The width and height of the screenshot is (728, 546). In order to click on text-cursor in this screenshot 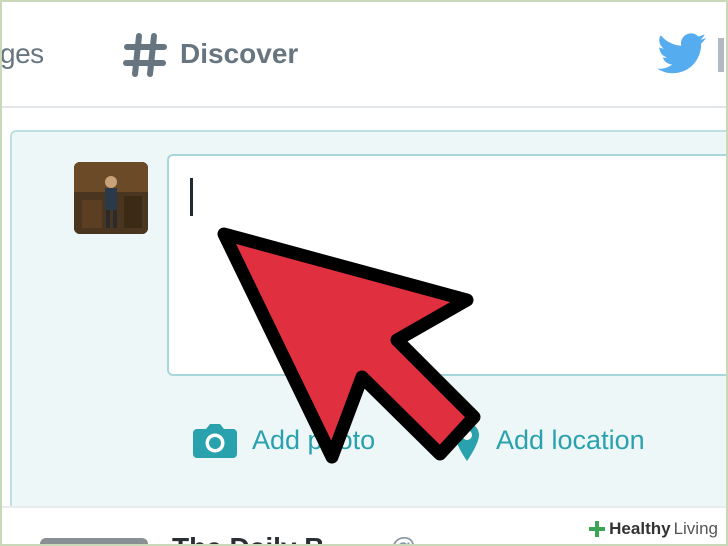, I will do `click(191, 197)`.